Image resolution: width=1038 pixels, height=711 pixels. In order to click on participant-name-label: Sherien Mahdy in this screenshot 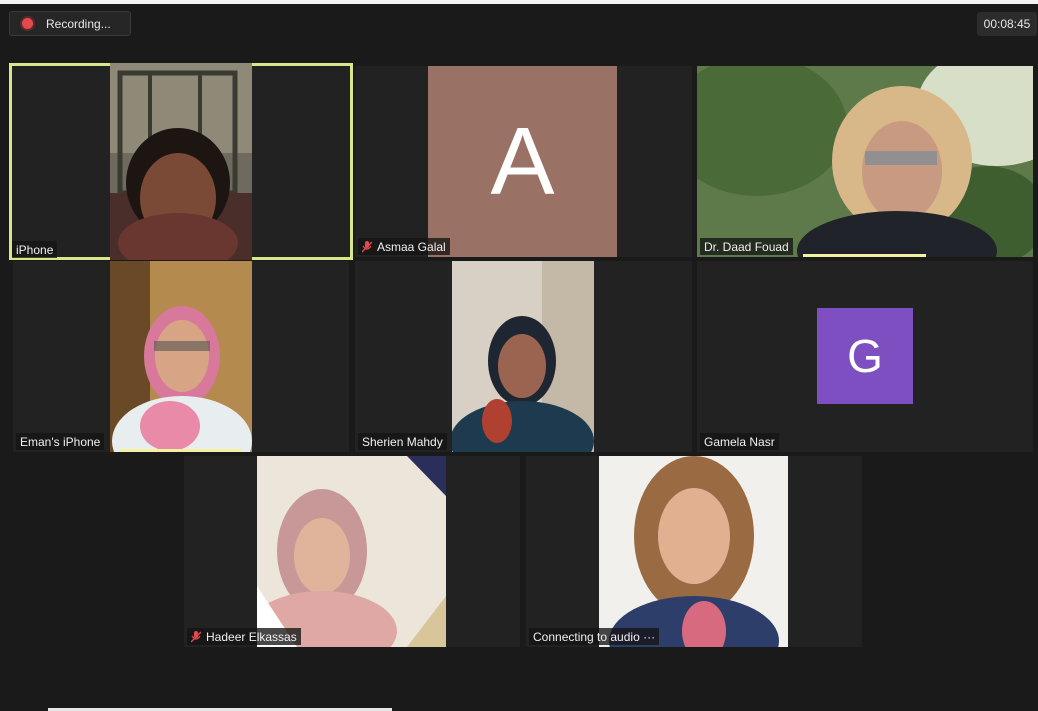, I will do `click(402, 441)`.